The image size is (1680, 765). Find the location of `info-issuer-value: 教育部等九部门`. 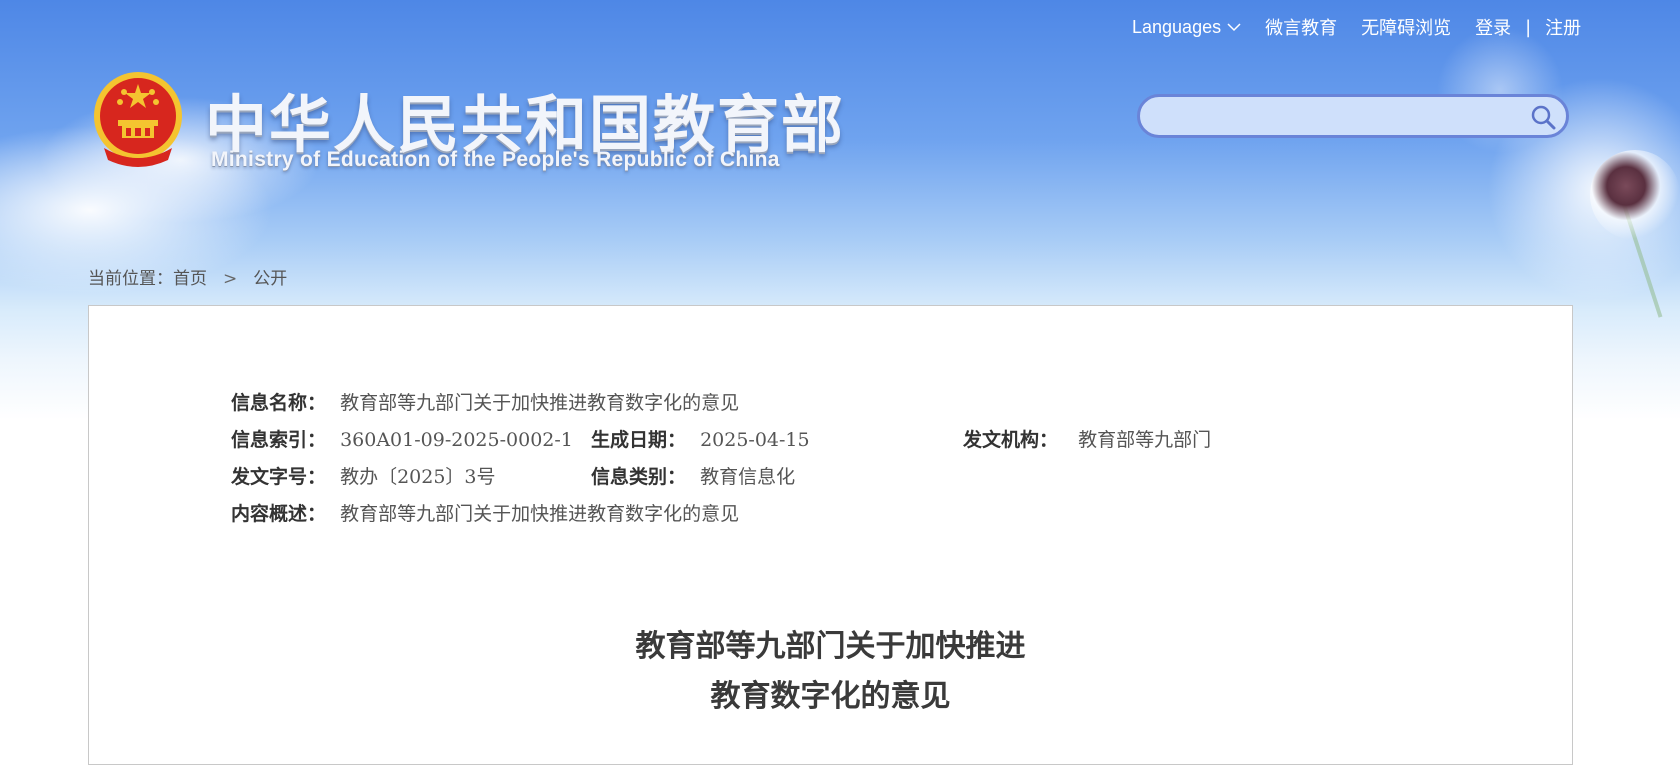

info-issuer-value: 教育部等九部门 is located at coordinates (1145, 440).